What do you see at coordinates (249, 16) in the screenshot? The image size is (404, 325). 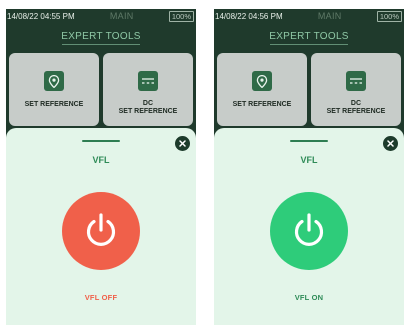 I see `status-datetime: 14/08/22 04:56 PM` at bounding box center [249, 16].